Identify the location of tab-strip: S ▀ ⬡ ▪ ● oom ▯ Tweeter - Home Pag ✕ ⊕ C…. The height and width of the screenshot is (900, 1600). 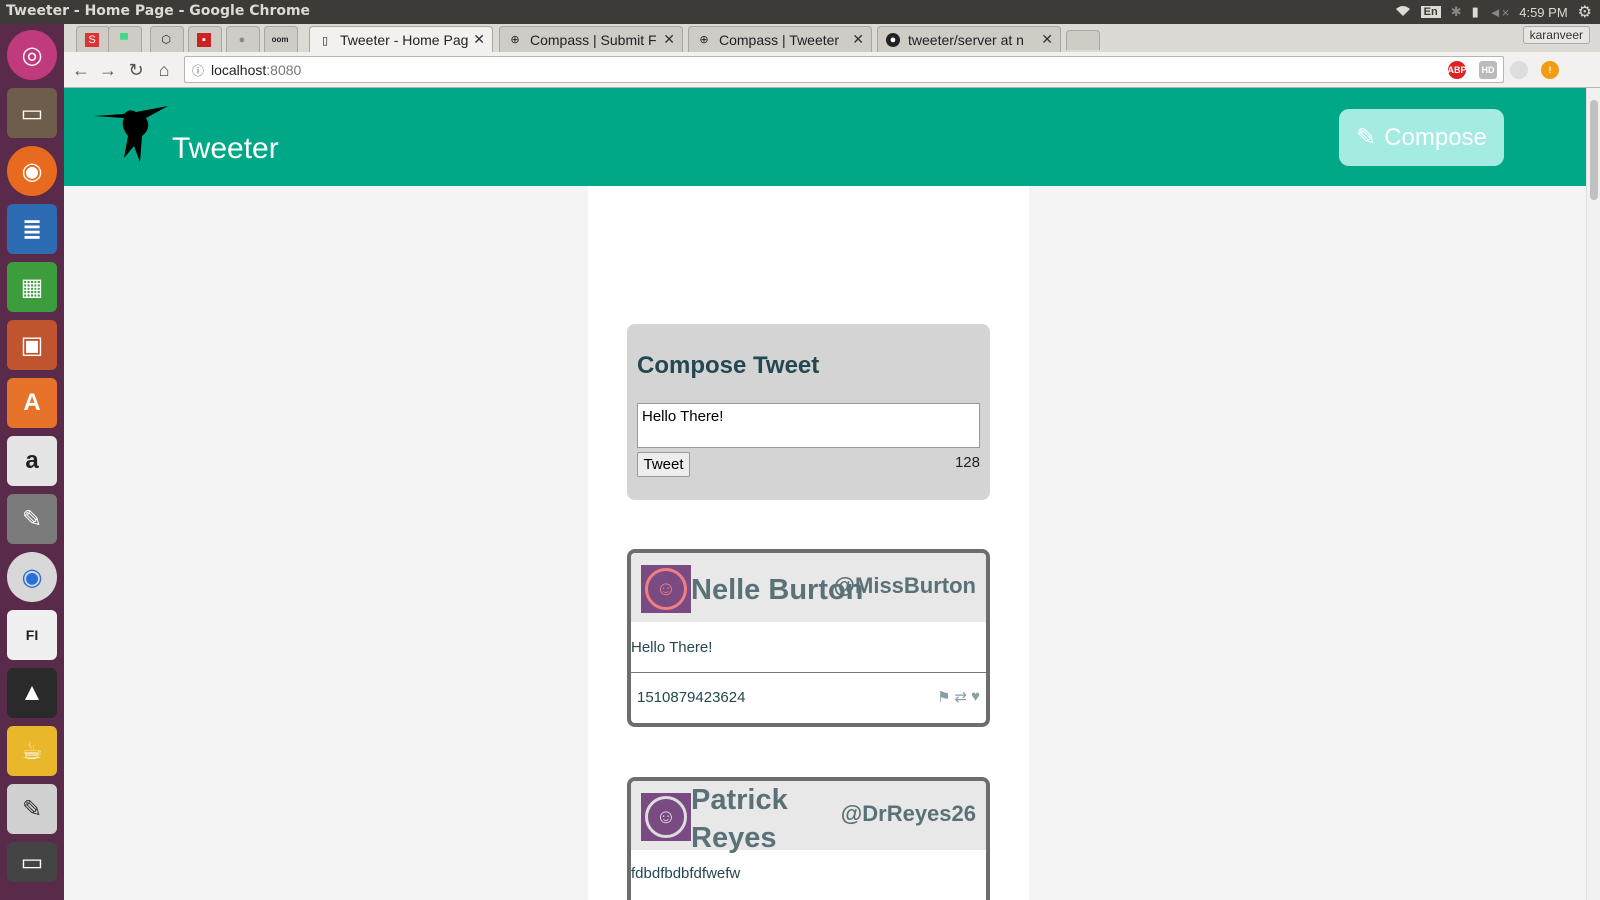
(832, 38).